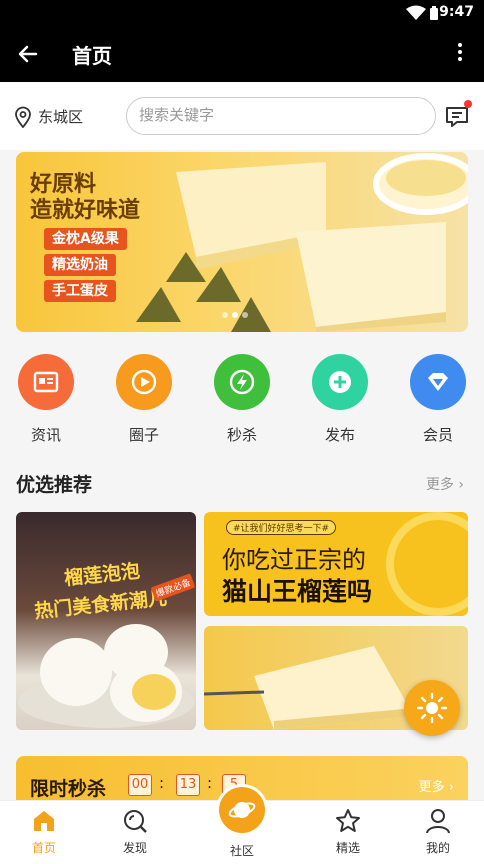  I want to click on search-box, so click(281, 116).